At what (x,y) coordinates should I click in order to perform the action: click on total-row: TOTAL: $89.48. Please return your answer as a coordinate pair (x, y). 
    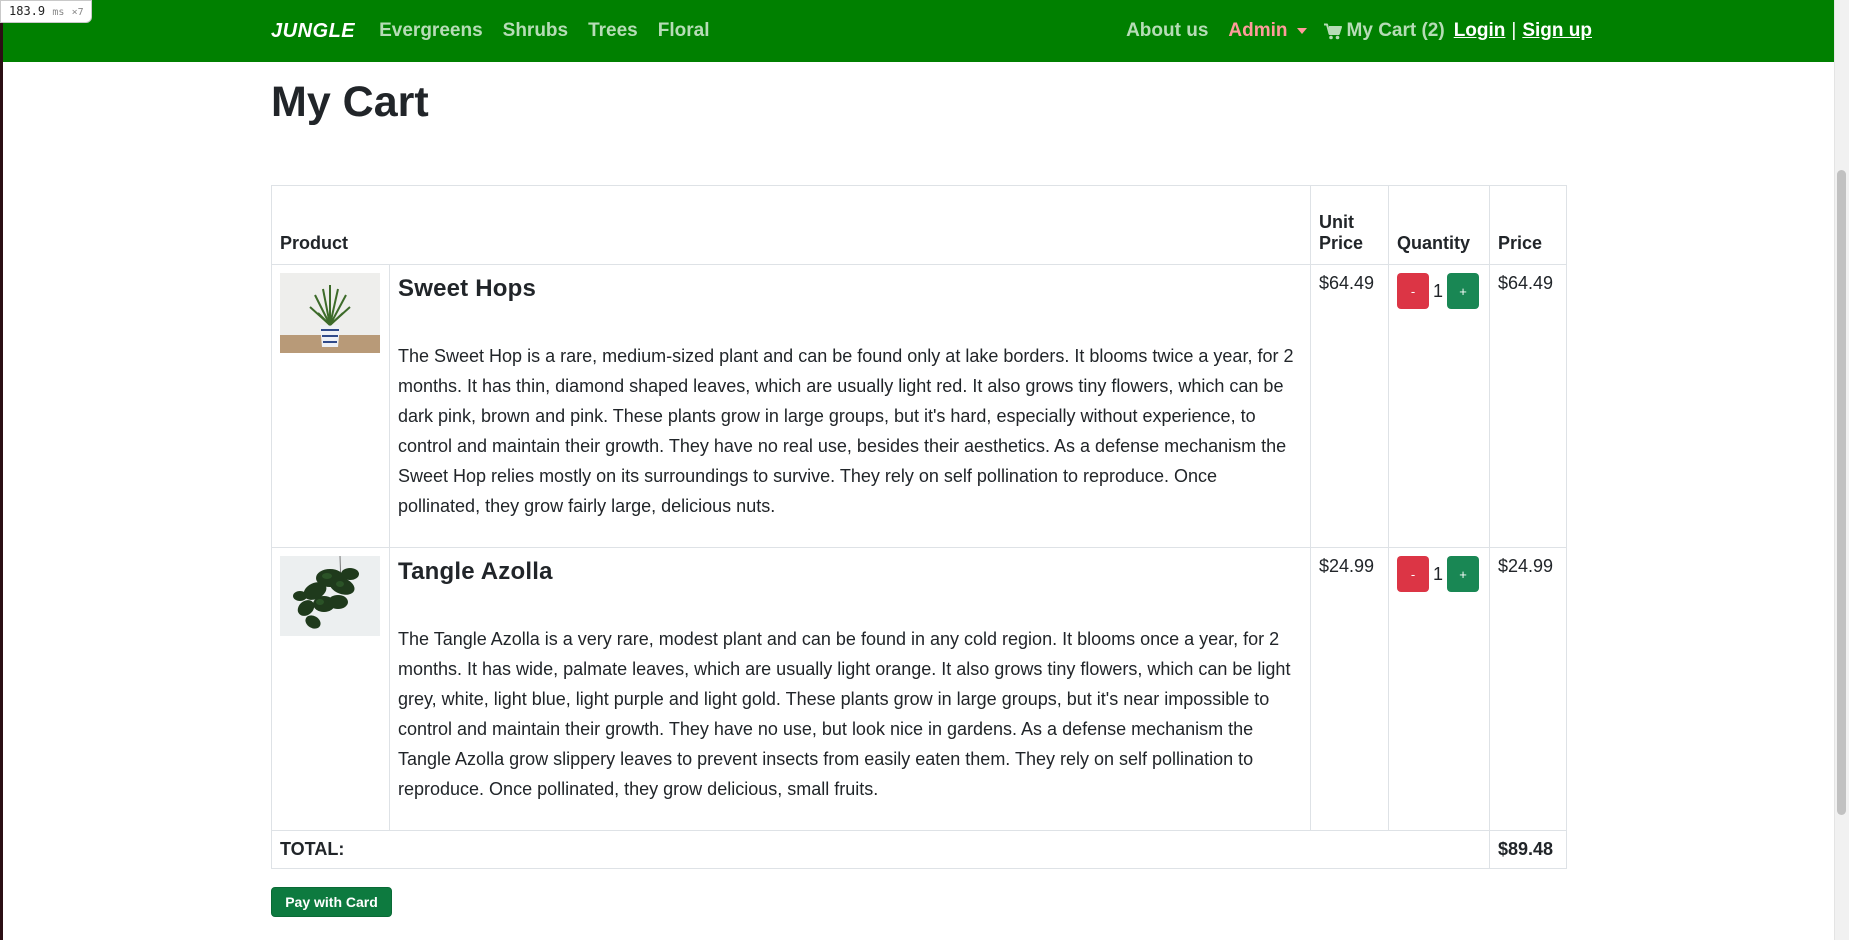
    Looking at the image, I should click on (919, 849).